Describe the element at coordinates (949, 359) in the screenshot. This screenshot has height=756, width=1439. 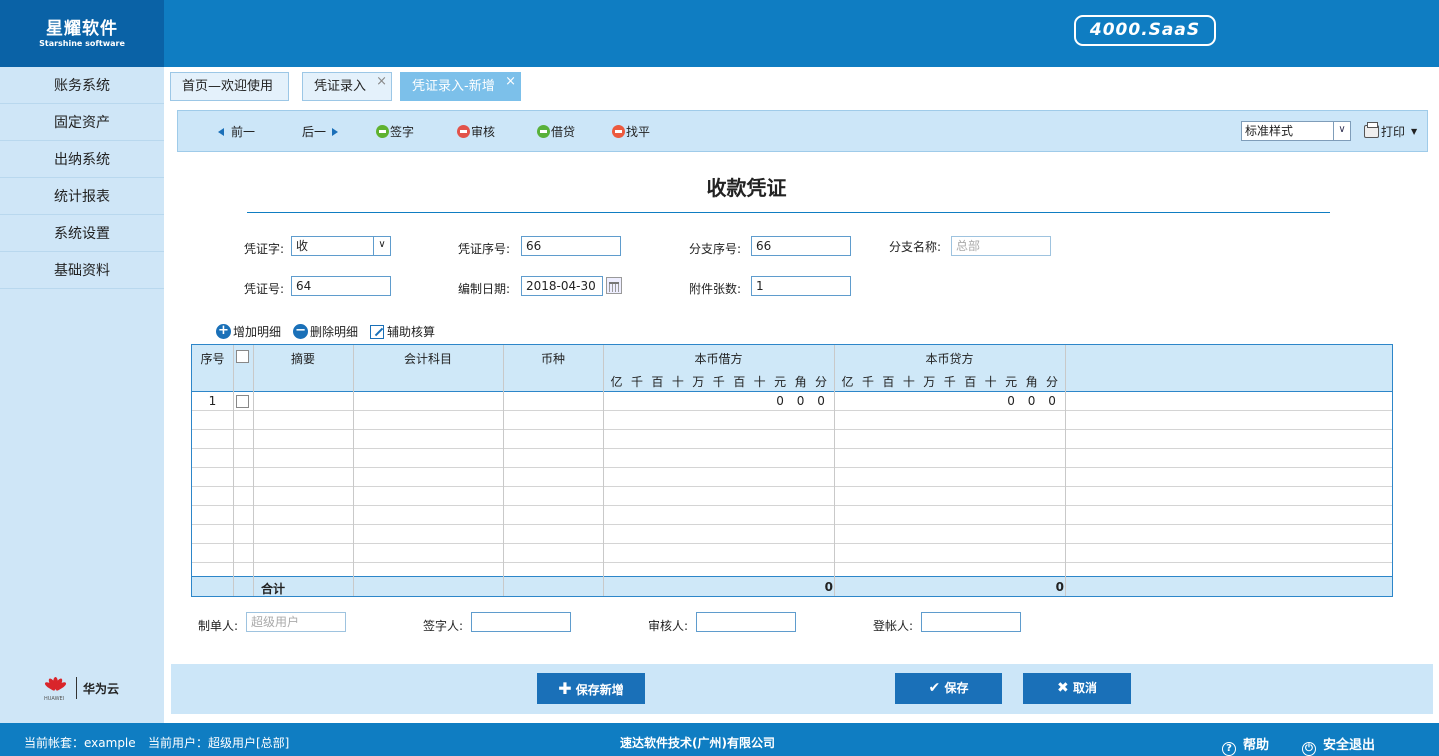
I see `header-credit: 本币贷方` at that location.